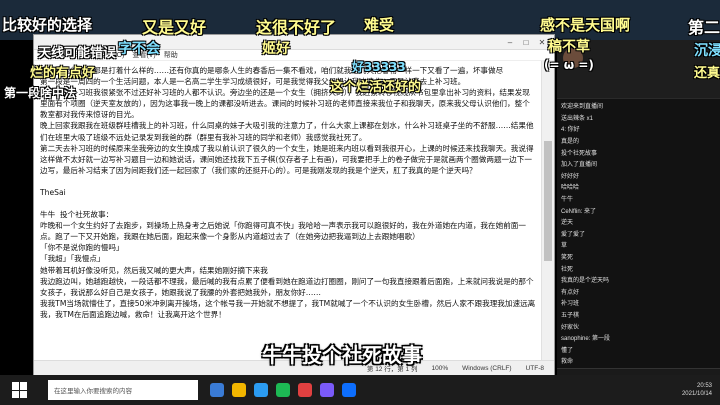 Image resolution: width=720 pixels, height=405 pixels. I want to click on status-encoding: UTF-8, so click(534, 368).